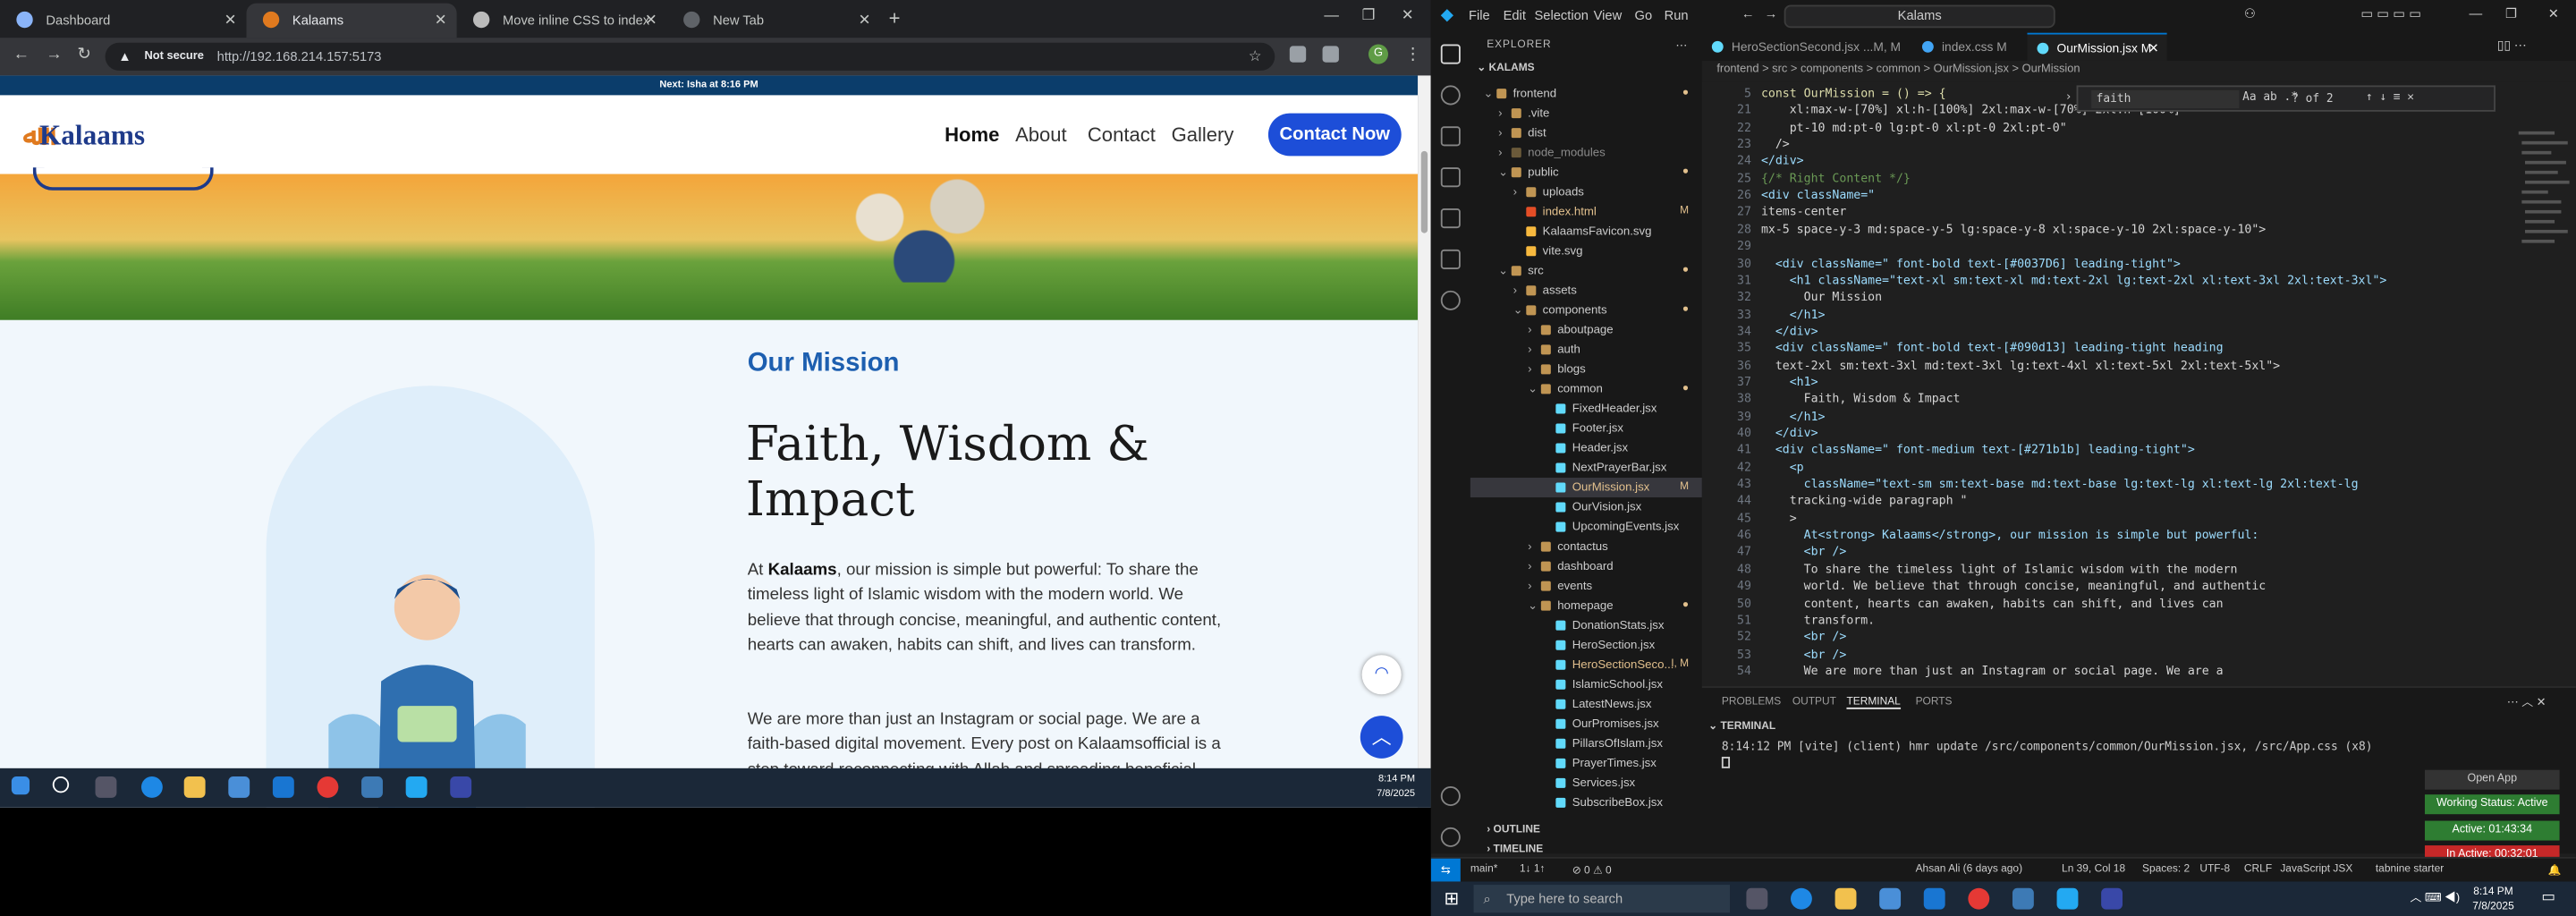  What do you see at coordinates (1586, 172) in the screenshot?
I see `tree-item: ⌄ public ●` at bounding box center [1586, 172].